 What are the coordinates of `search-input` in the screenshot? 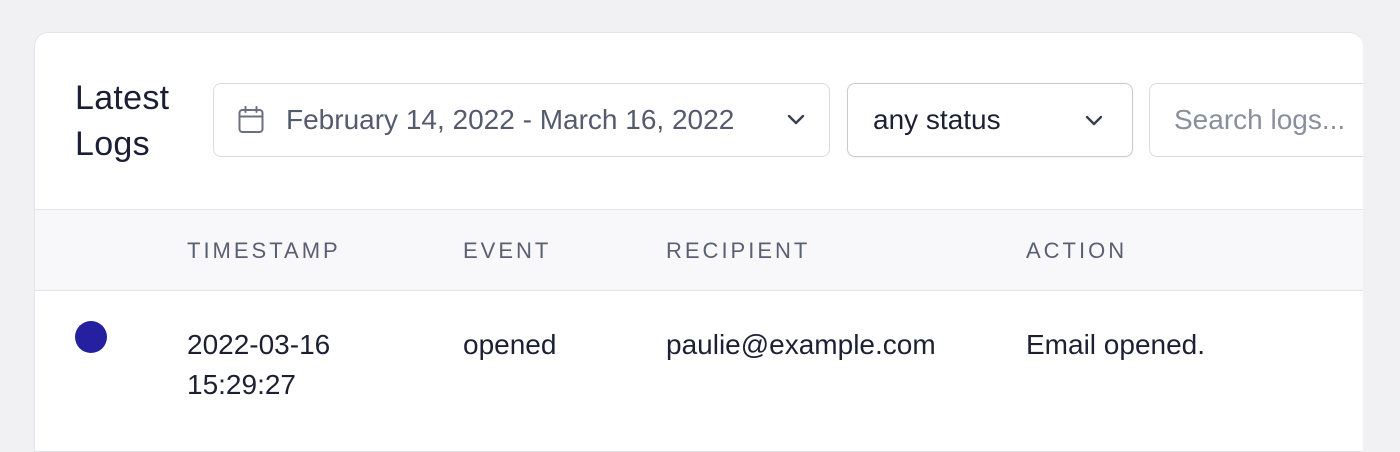 It's located at (1268, 120).